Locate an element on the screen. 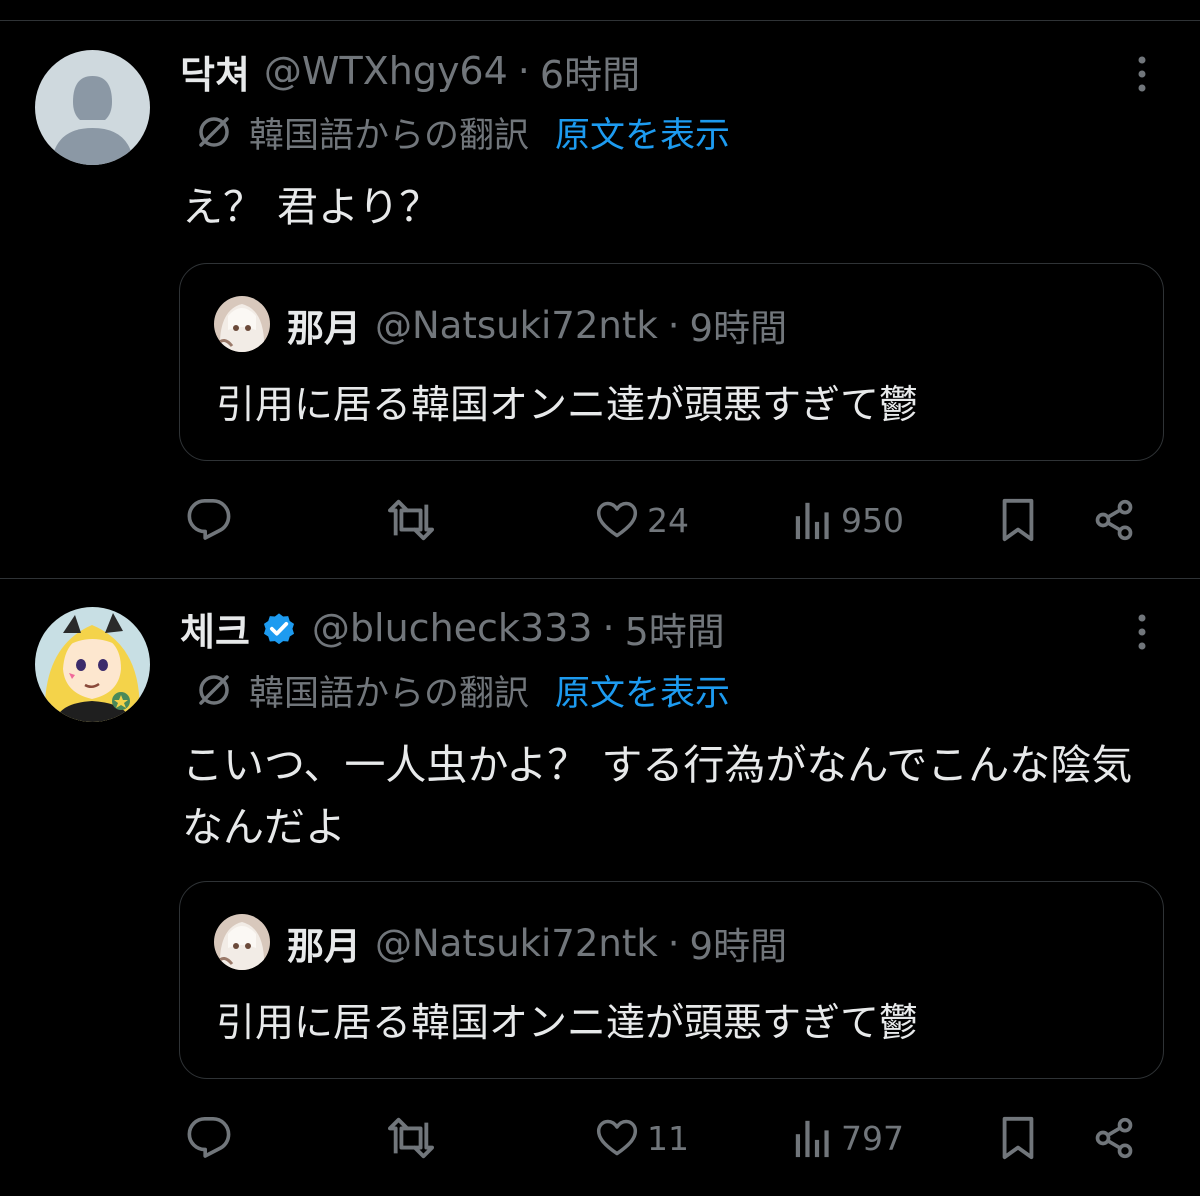 The height and width of the screenshot is (1196, 1200). tweet-text: え？ 君より？ is located at coordinates (311, 207).